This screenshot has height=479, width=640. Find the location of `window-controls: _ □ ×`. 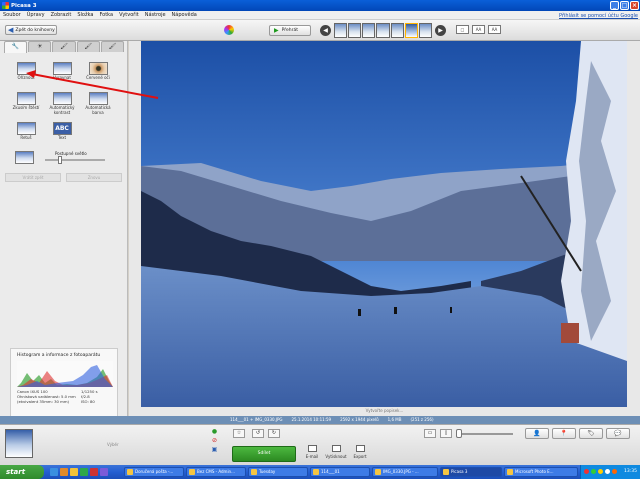

window-controls: _ □ × is located at coordinates (624, 5).